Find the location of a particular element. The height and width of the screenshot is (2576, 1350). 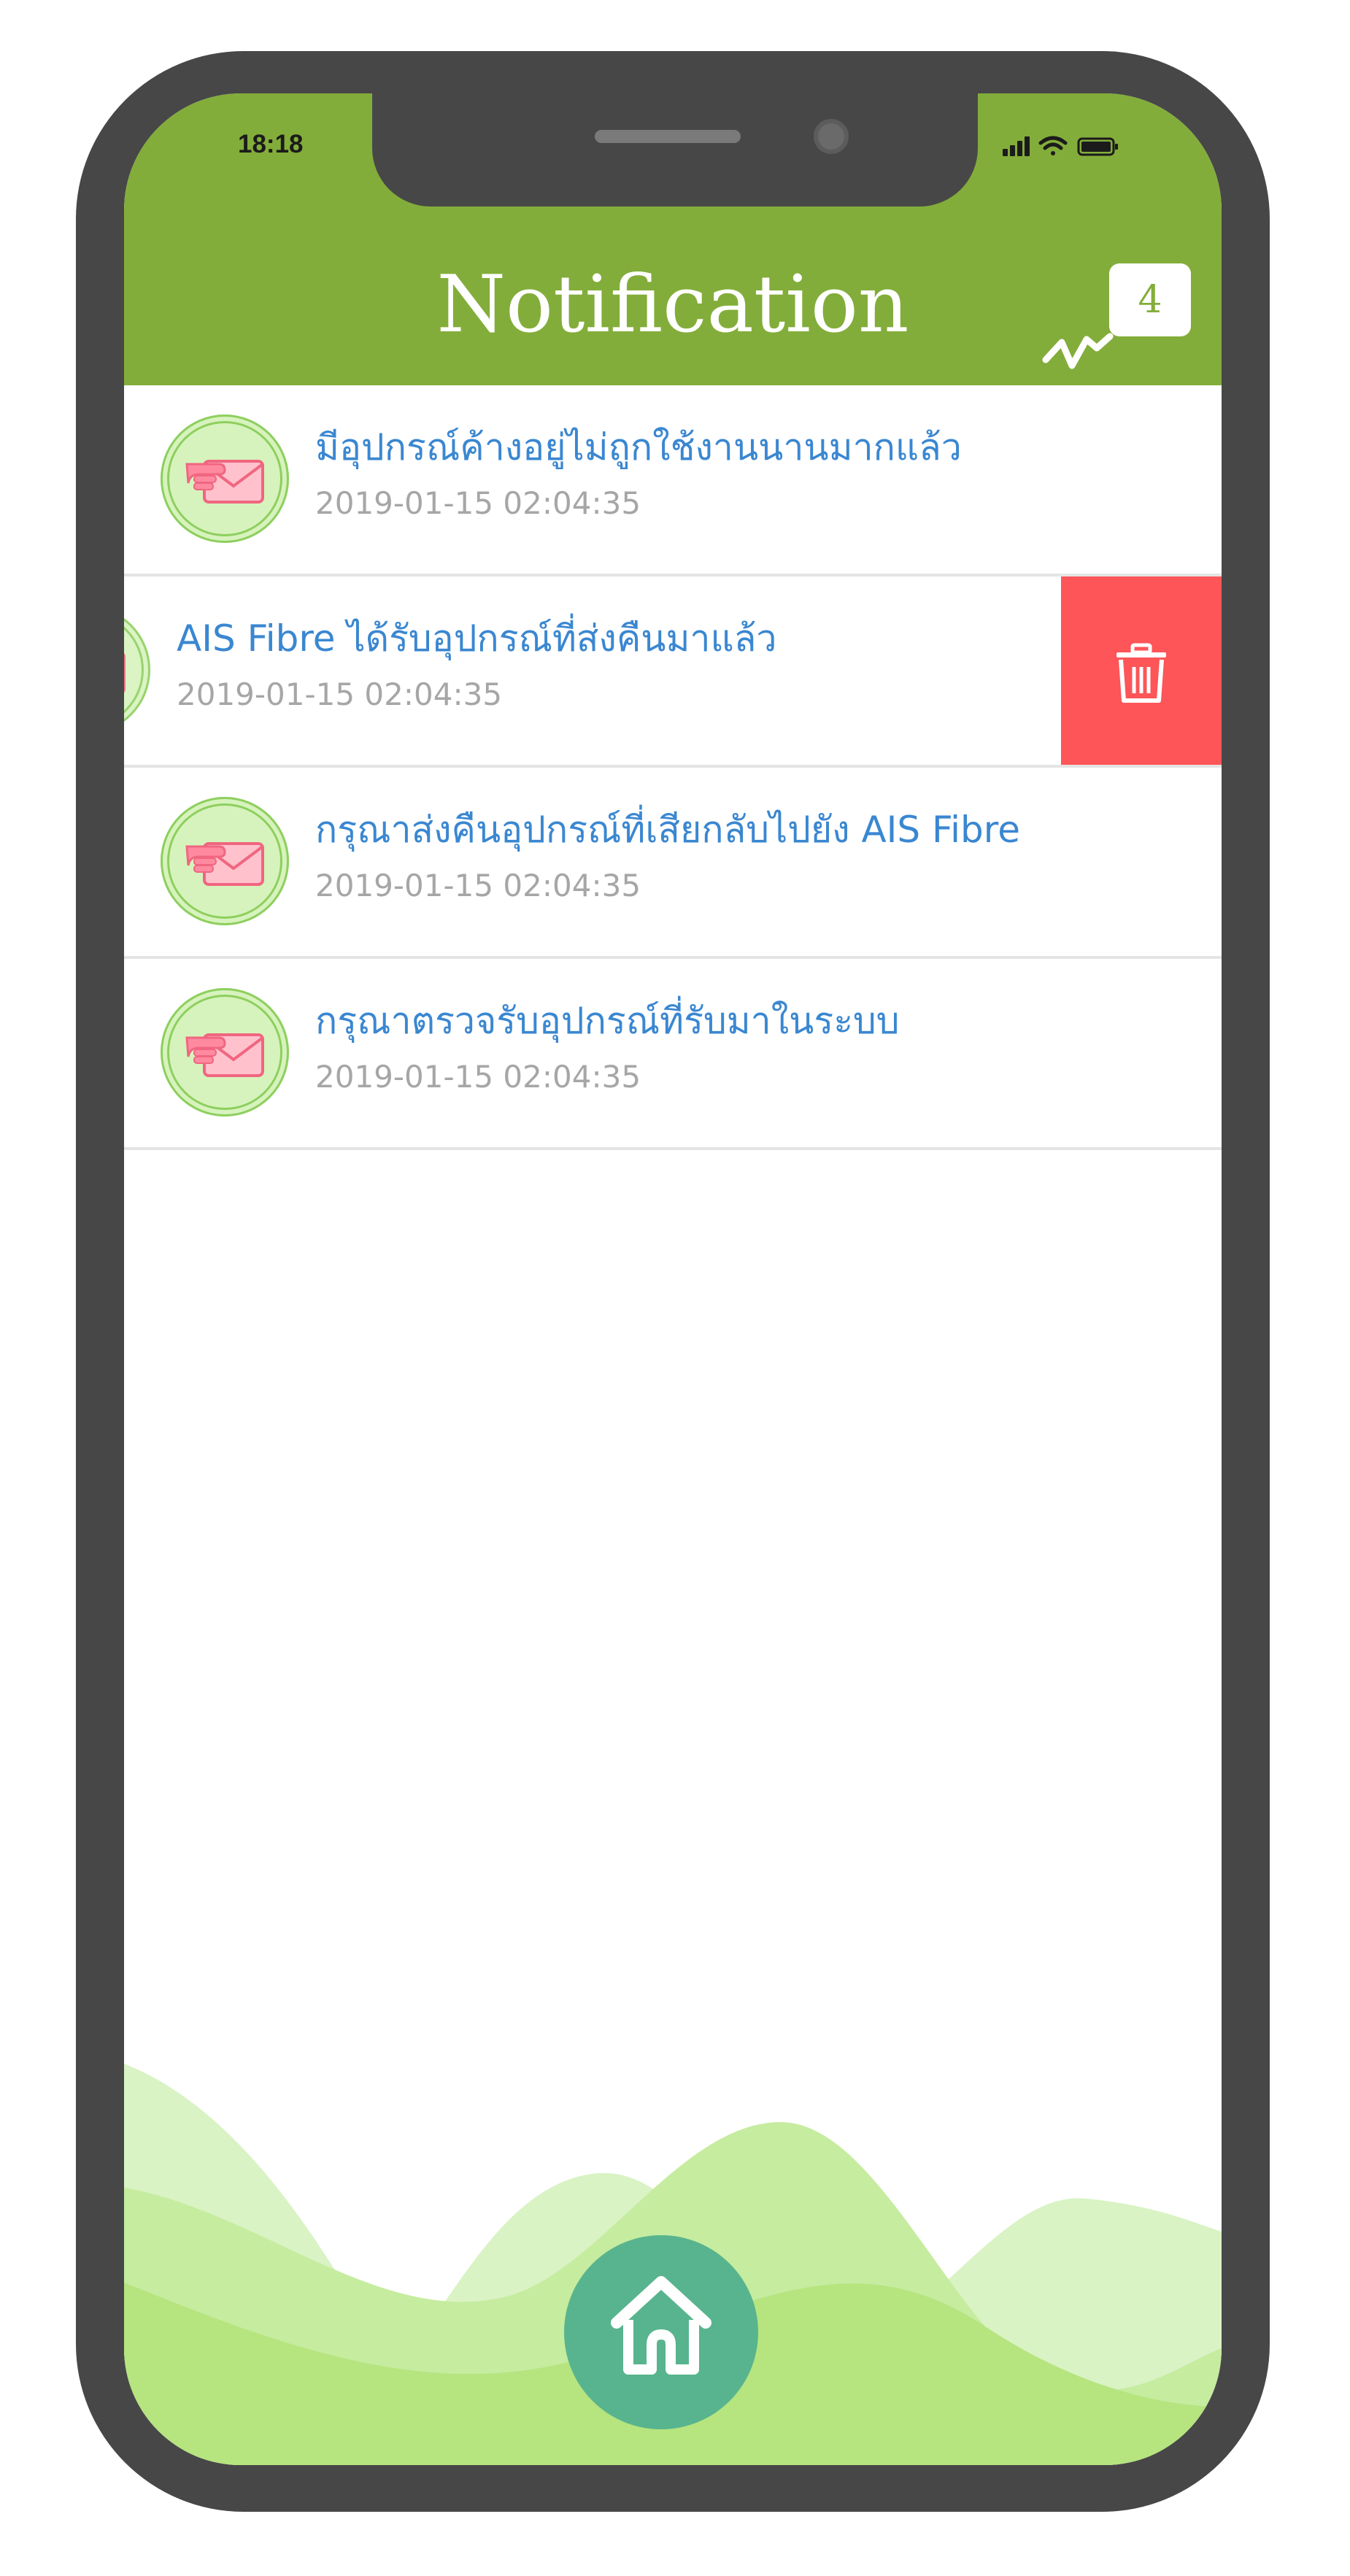

battery-icon is located at coordinates (1097, 146).